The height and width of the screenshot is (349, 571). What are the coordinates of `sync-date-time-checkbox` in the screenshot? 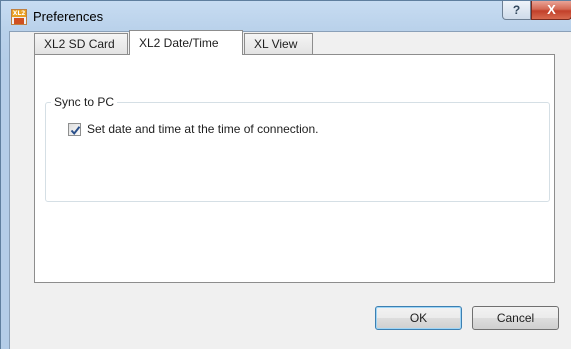 It's located at (74, 129).